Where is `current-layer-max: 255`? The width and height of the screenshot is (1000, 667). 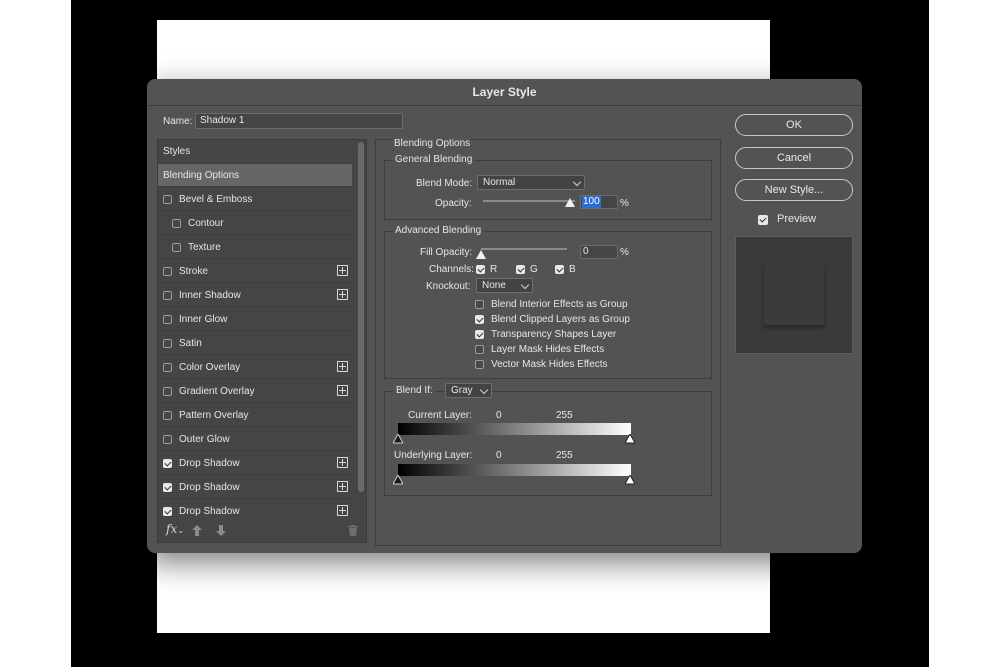 current-layer-max: 255 is located at coordinates (564, 415).